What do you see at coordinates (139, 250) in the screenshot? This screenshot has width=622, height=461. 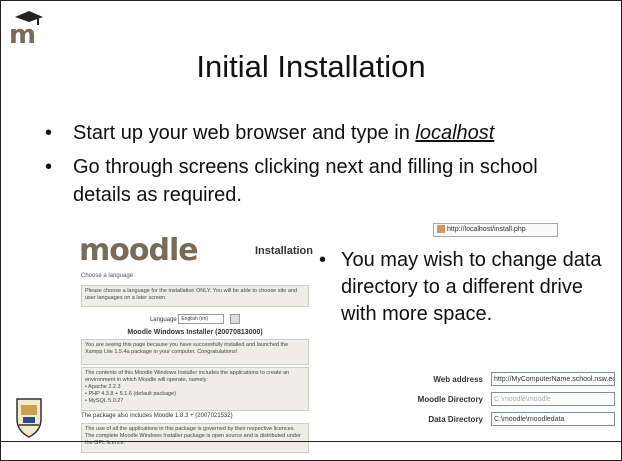 I see `moodle-wordmark: moodle` at bounding box center [139, 250].